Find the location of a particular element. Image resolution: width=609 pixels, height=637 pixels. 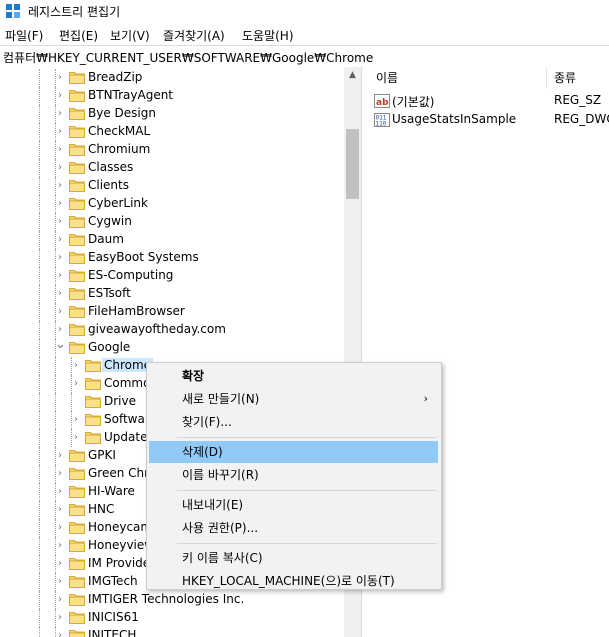

tree-item: › IMTIGER Technologies Inc. is located at coordinates (172, 600).